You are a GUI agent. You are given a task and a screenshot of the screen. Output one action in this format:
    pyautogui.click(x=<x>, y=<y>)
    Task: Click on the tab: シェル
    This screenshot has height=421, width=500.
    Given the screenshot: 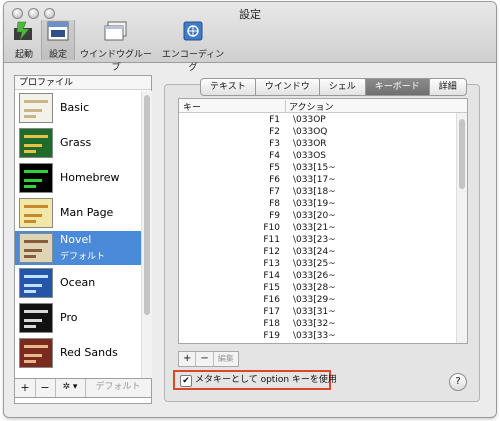 What is the action you would take?
    pyautogui.click(x=343, y=87)
    